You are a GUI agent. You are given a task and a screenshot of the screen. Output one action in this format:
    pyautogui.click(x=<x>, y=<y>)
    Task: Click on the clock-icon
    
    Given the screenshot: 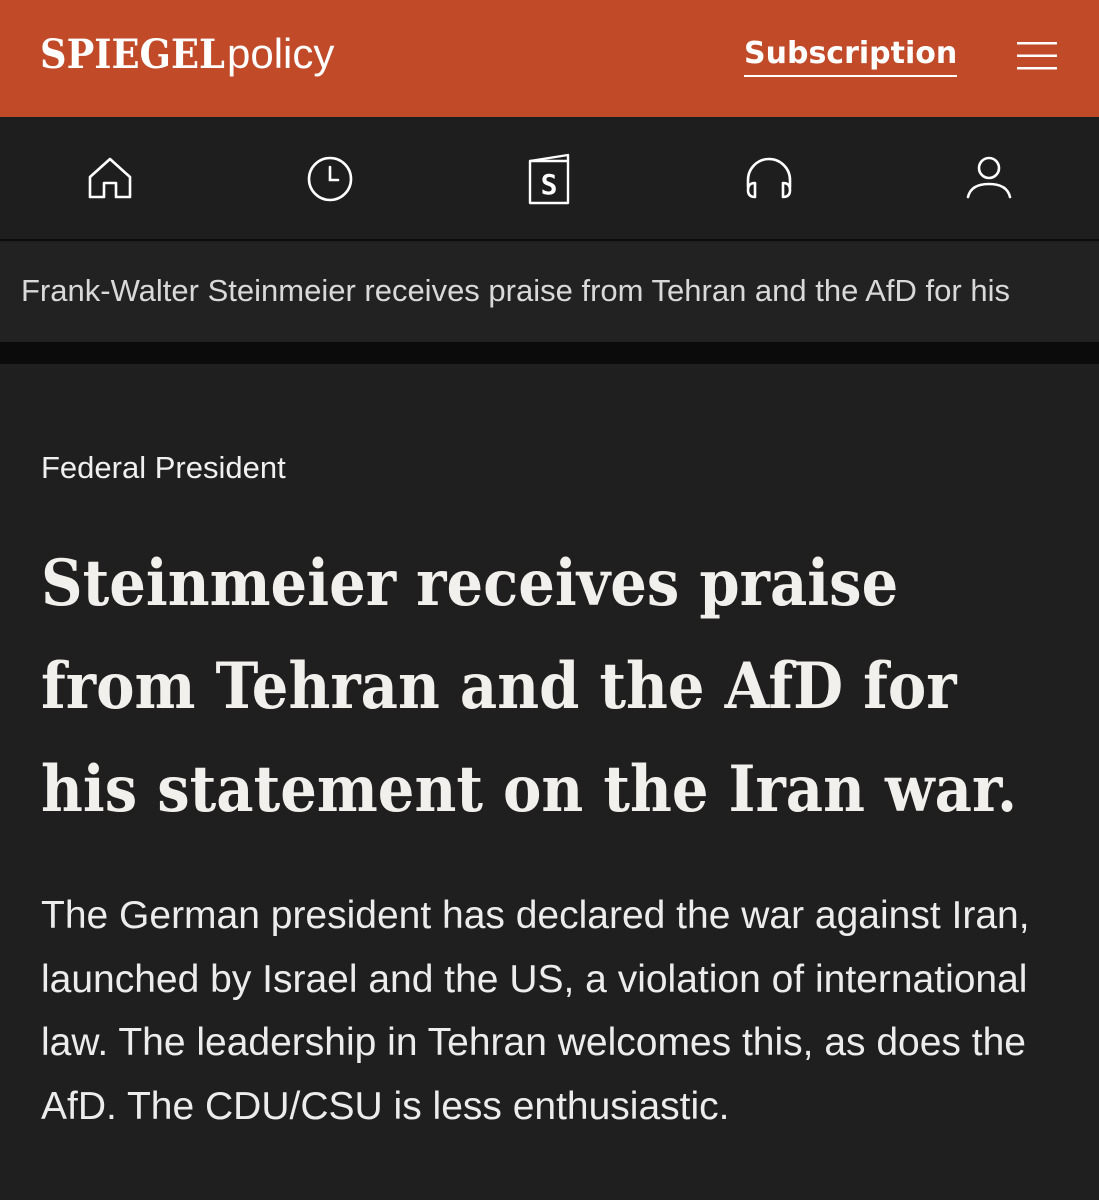 What is the action you would take?
    pyautogui.click(x=330, y=179)
    